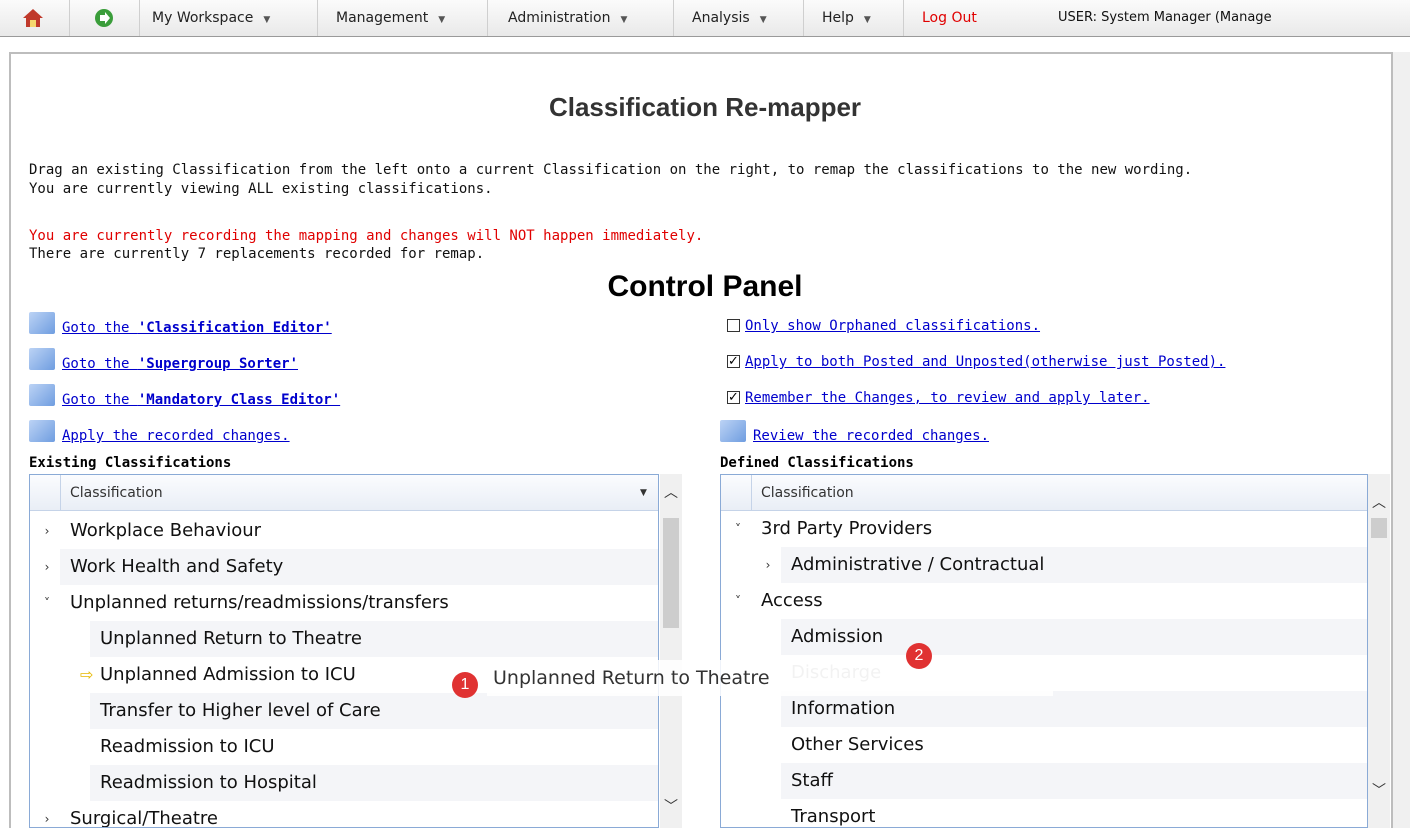 Image resolution: width=1410 pixels, height=828 pixels. What do you see at coordinates (465, 685) in the screenshot?
I see `step-badge-1: 1` at bounding box center [465, 685].